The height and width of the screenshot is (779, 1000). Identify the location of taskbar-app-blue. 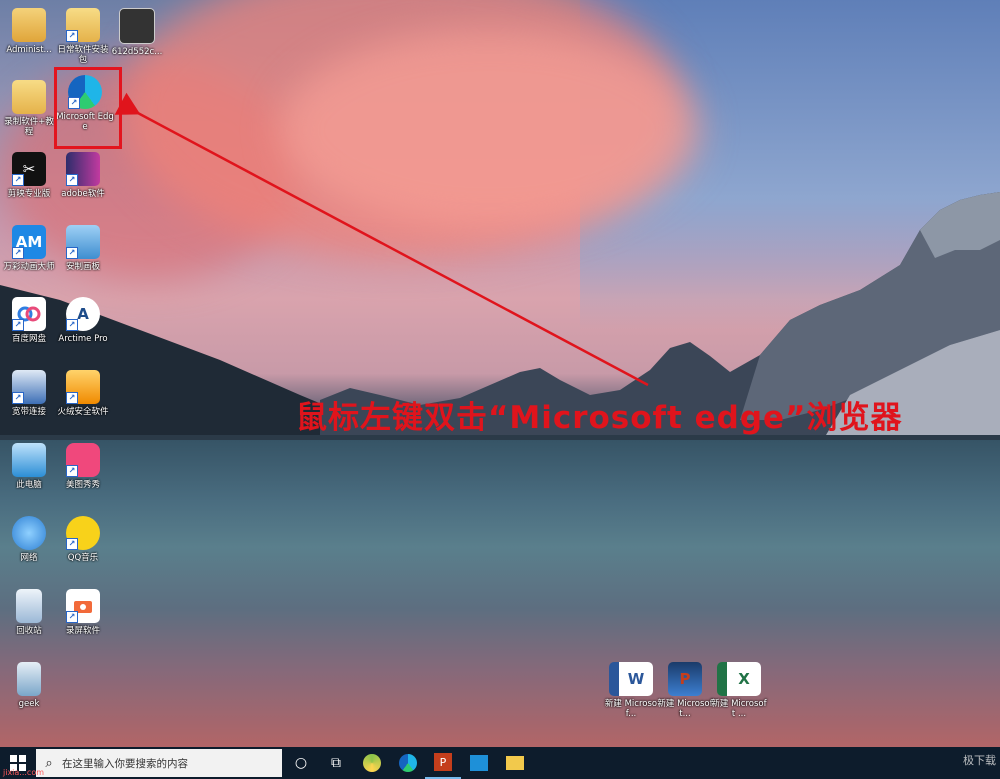
(479, 763).